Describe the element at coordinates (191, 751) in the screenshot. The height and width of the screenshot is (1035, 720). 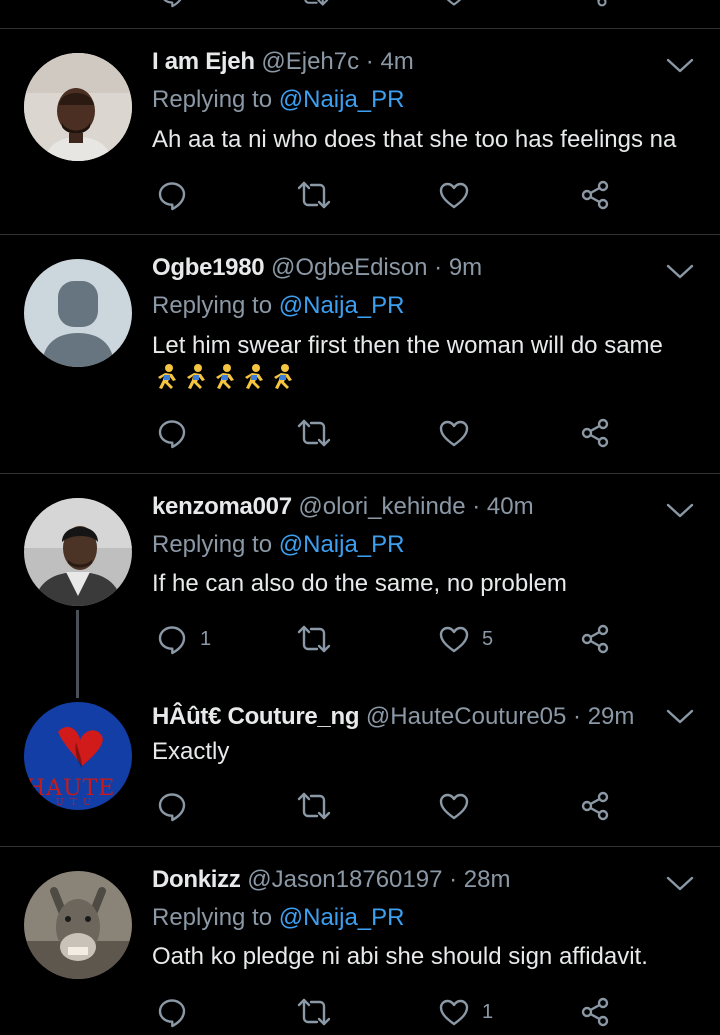
I see `tweet-text: Exactly` at that location.